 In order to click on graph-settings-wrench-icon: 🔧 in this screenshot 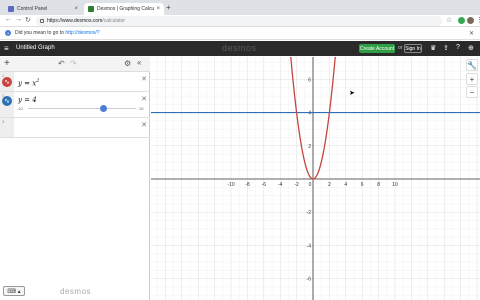, I will do `click(472, 65)`.